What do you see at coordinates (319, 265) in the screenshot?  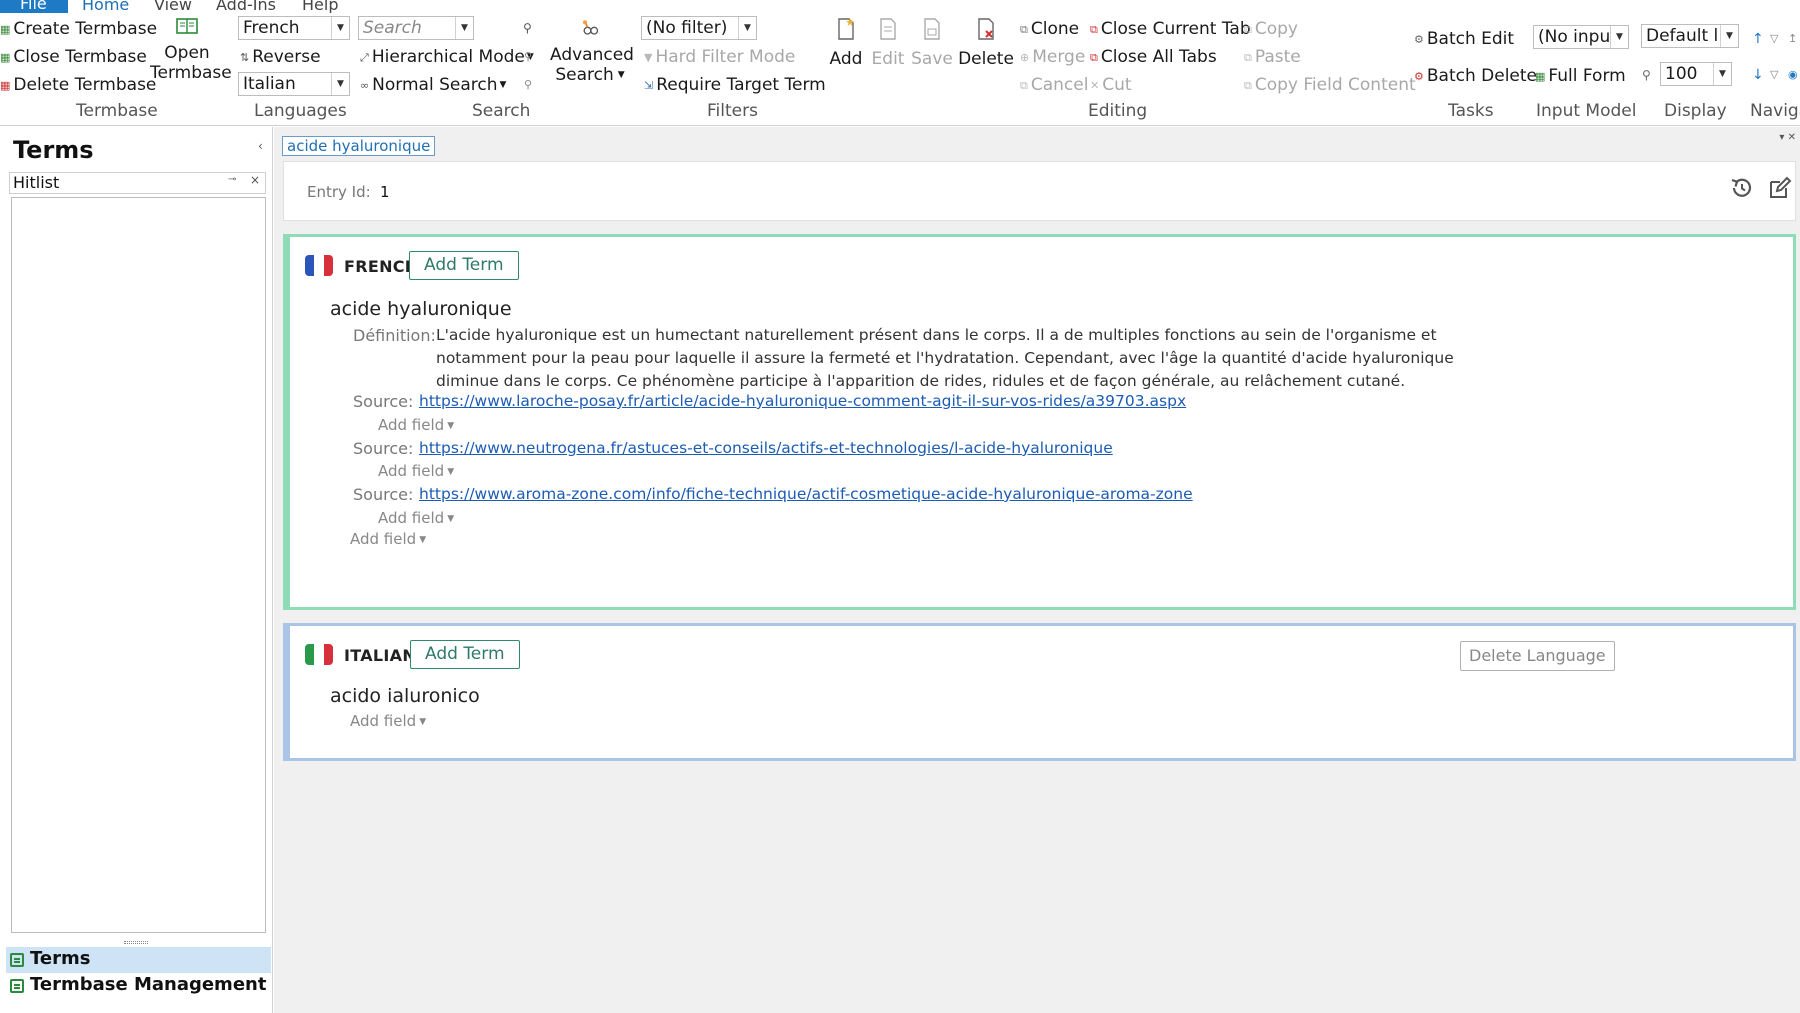 I see `french-flag-icon` at bounding box center [319, 265].